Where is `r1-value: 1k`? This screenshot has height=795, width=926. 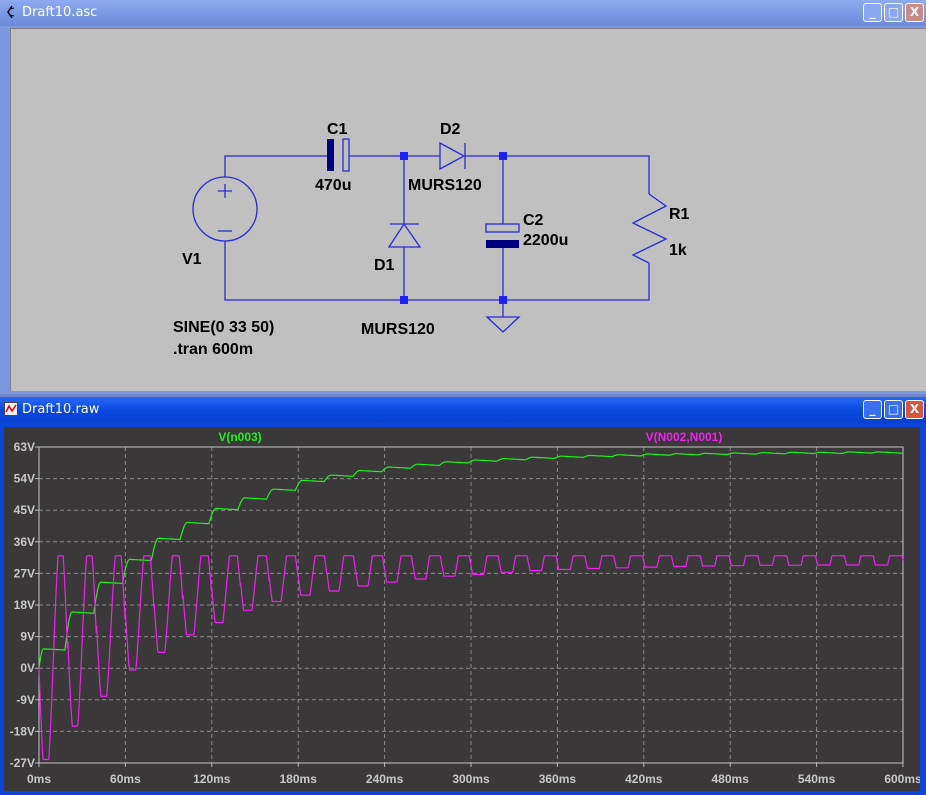 r1-value: 1k is located at coordinates (678, 250).